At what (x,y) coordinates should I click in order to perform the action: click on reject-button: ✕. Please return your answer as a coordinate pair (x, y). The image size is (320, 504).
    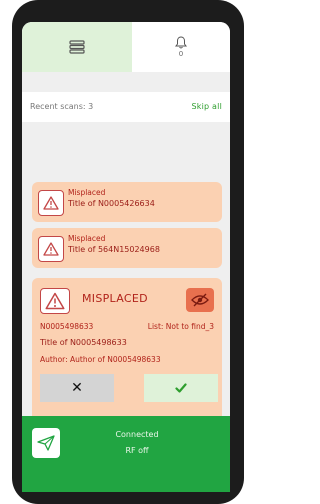
    Looking at the image, I should click on (77, 388).